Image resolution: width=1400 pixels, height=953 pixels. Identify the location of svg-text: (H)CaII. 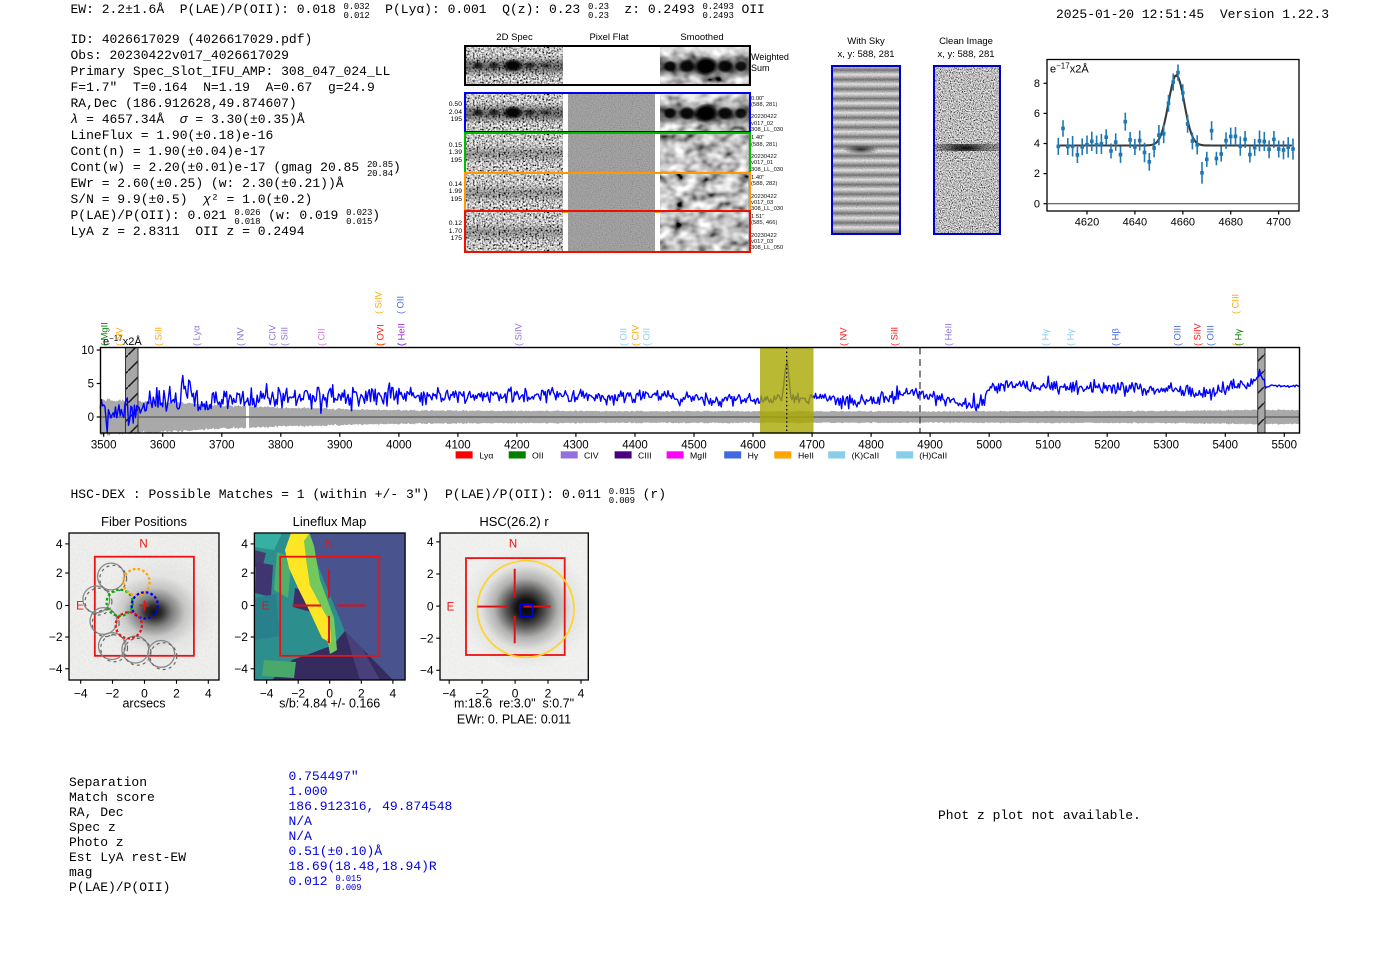
(933, 455).